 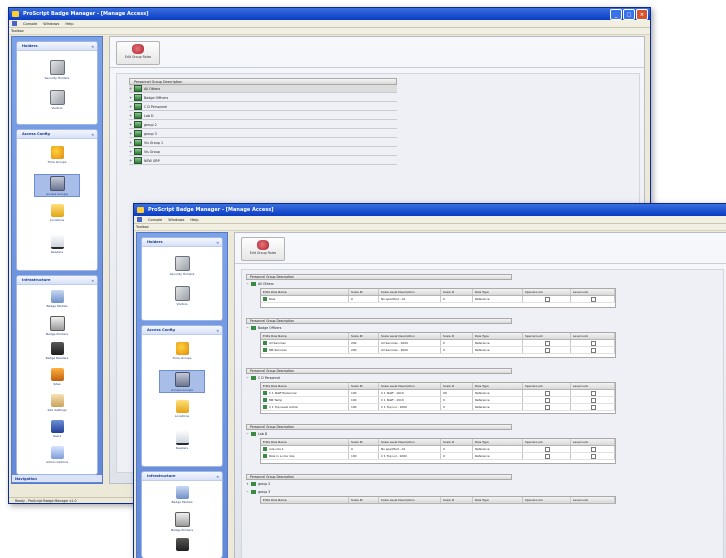 What do you see at coordinates (379, 327) in the screenshot?
I see `group-row: − Badge Officers` at bounding box center [379, 327].